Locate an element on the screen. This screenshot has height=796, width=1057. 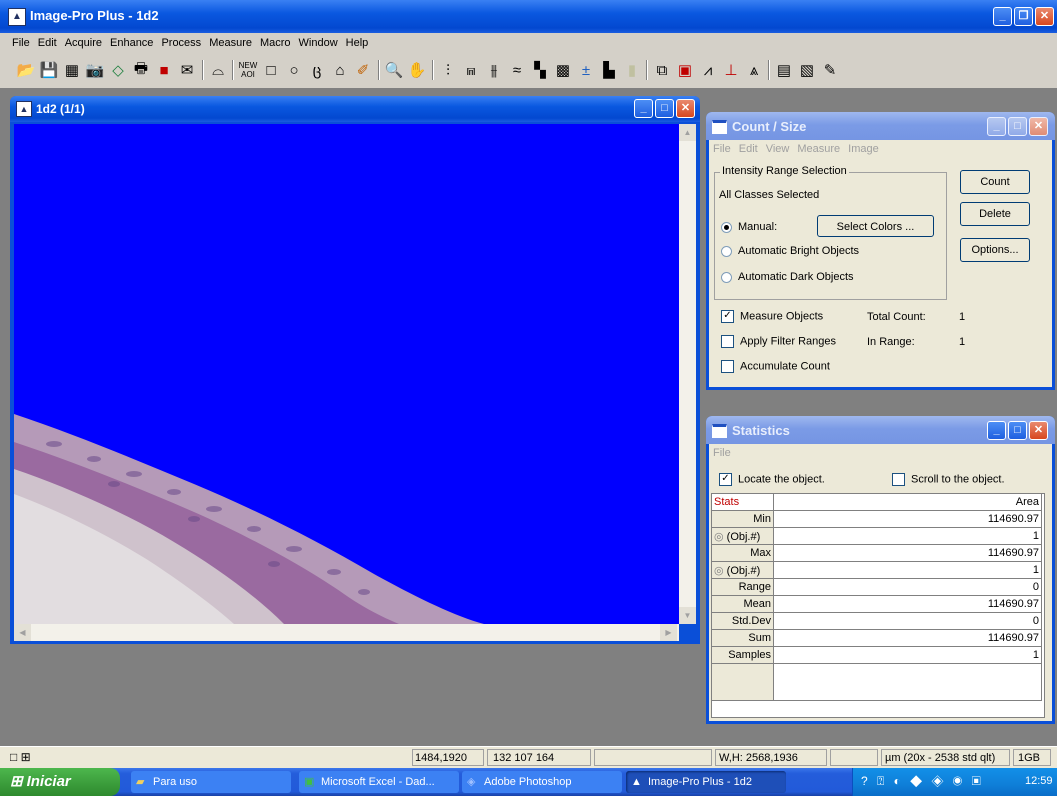
start-button: ⊞ Iniciar is located at coordinates (60, 782).